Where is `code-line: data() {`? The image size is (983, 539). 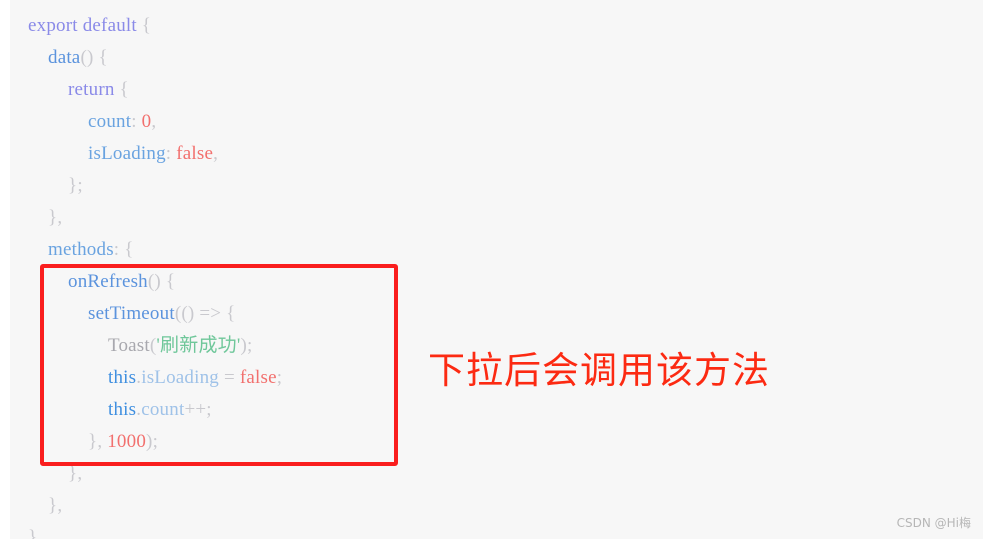
code-line: data() { is located at coordinates (496, 58).